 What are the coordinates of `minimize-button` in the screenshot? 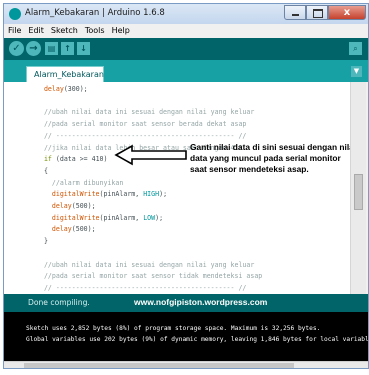 It's located at (295, 12).